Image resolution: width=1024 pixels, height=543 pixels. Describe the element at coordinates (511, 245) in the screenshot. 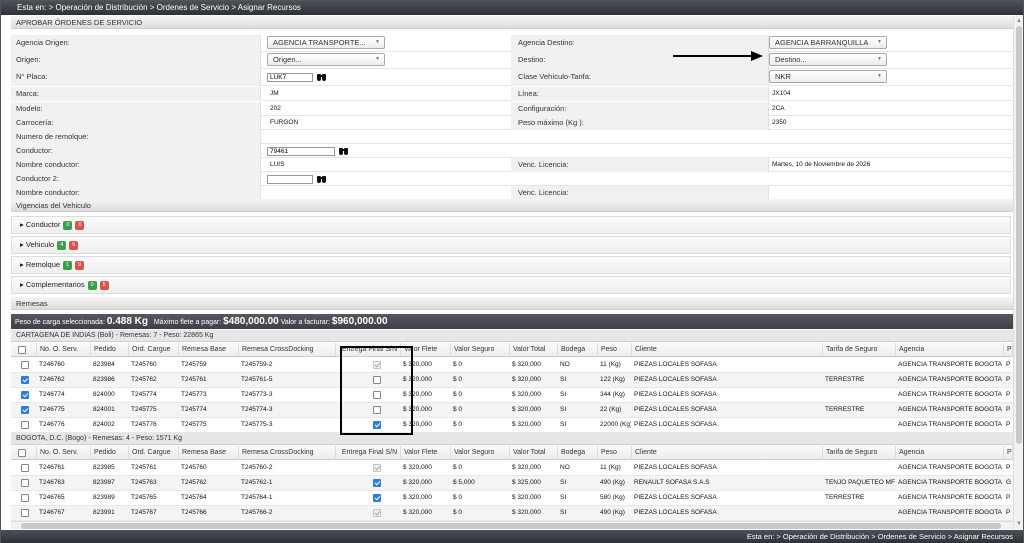

I see `vigencia-vehiculo: ▸ Vehiculo 4 6` at that location.